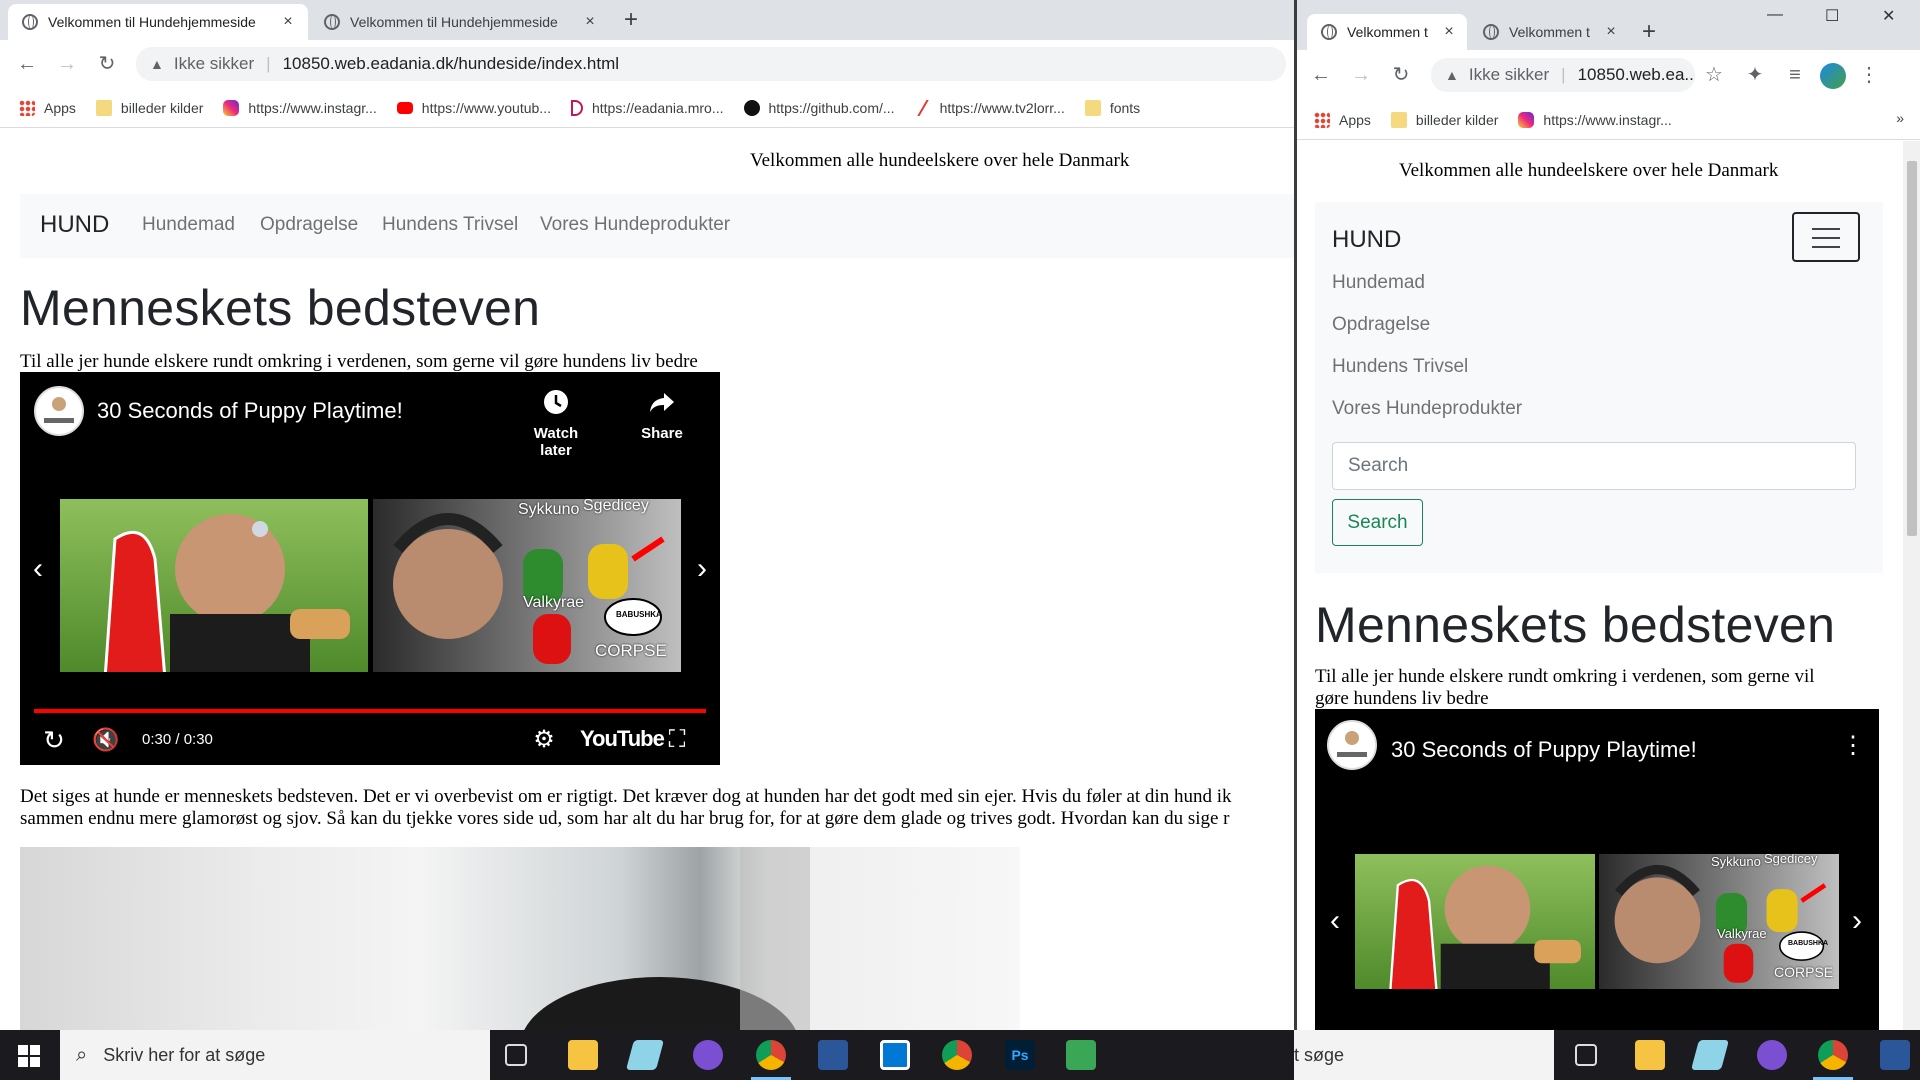  What do you see at coordinates (370, 711) in the screenshot?
I see `progress-track` at bounding box center [370, 711].